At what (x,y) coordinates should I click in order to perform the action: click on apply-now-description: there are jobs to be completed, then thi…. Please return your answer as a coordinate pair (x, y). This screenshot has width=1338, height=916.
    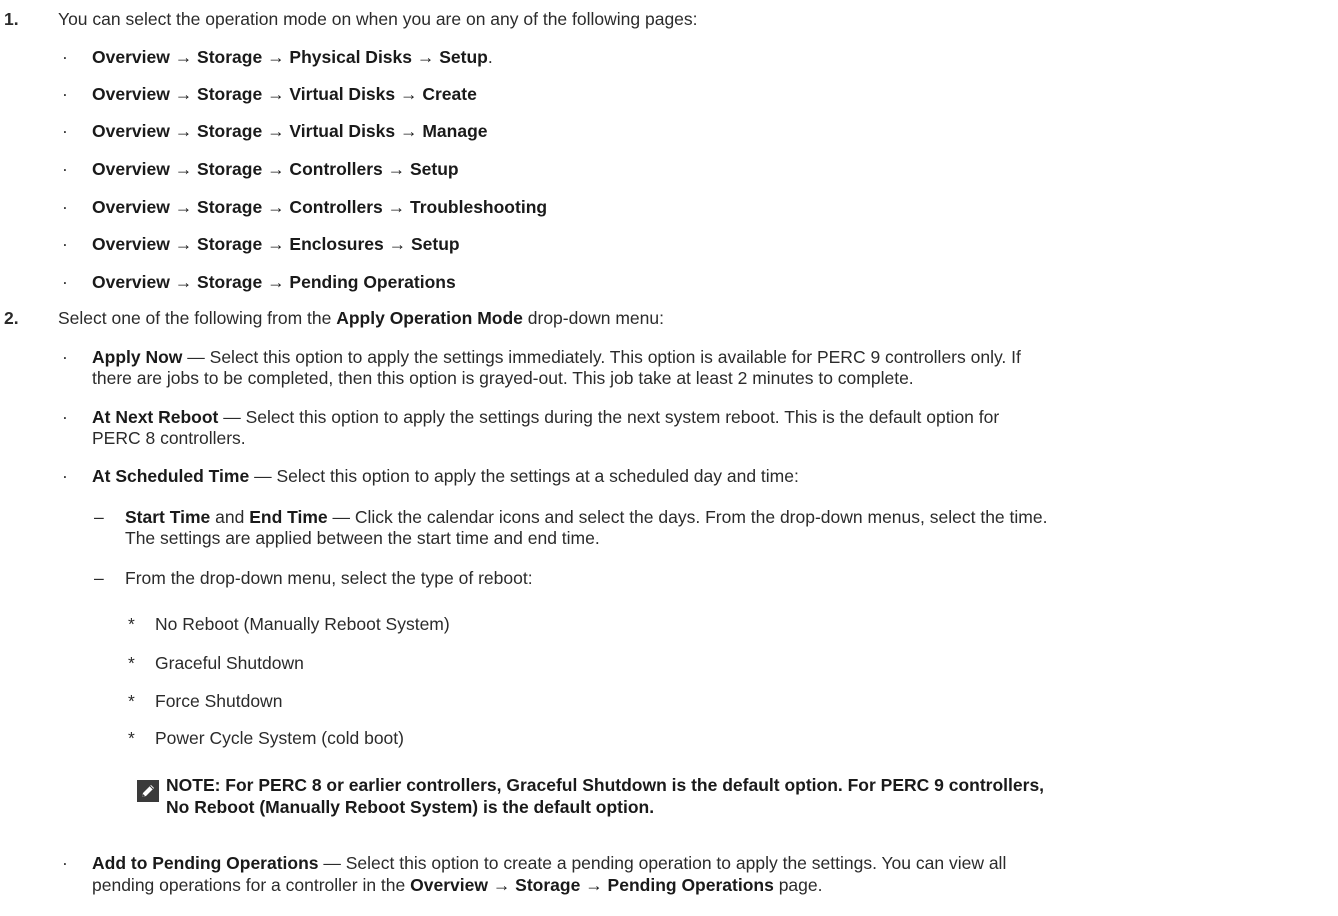
    Looking at the image, I should click on (503, 378).